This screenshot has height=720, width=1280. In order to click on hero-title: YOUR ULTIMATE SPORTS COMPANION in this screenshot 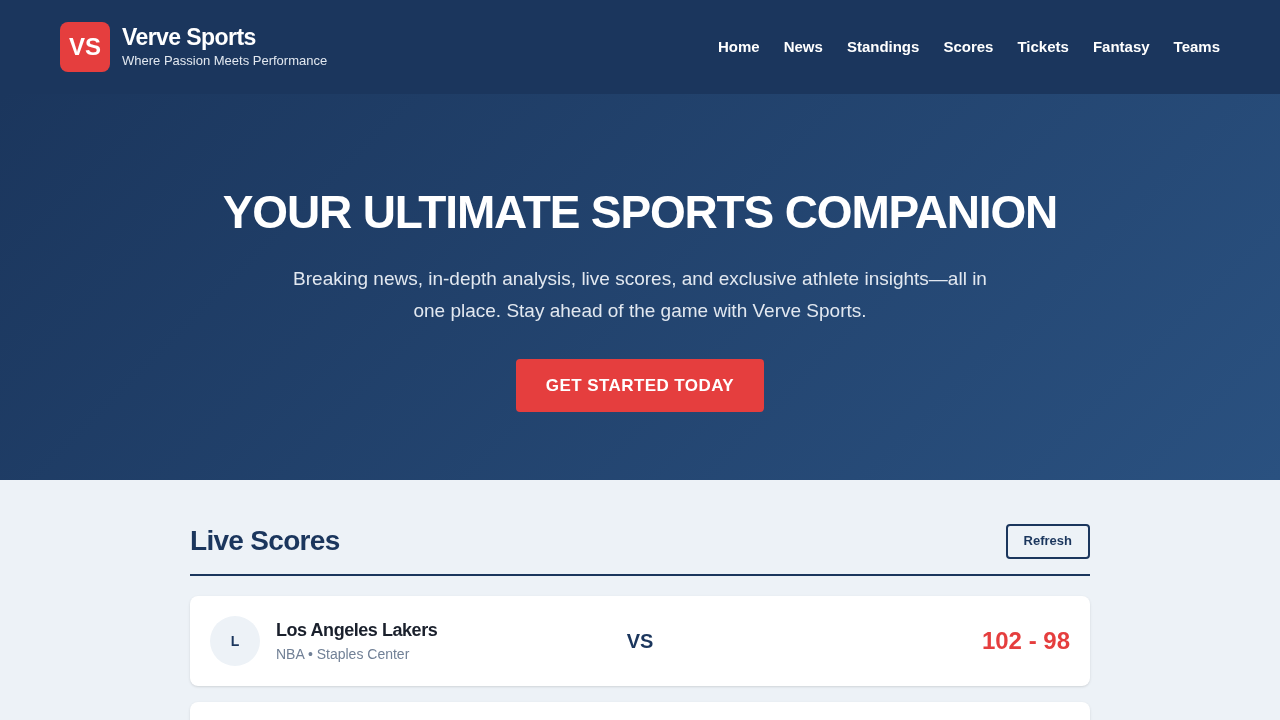, I will do `click(640, 212)`.